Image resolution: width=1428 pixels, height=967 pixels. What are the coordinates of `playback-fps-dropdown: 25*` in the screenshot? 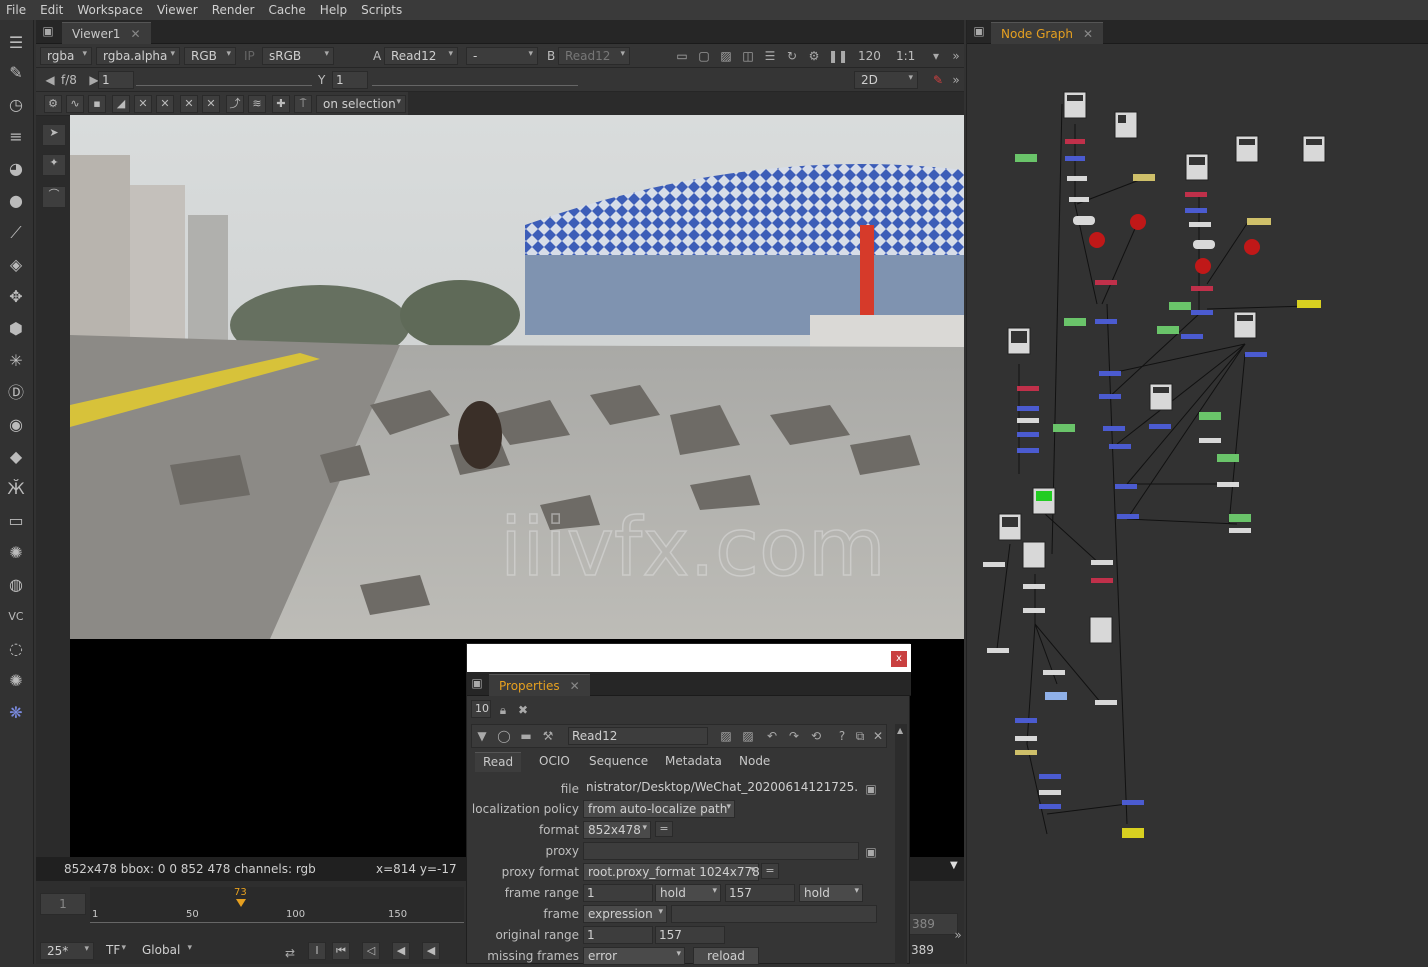 It's located at (67, 951).